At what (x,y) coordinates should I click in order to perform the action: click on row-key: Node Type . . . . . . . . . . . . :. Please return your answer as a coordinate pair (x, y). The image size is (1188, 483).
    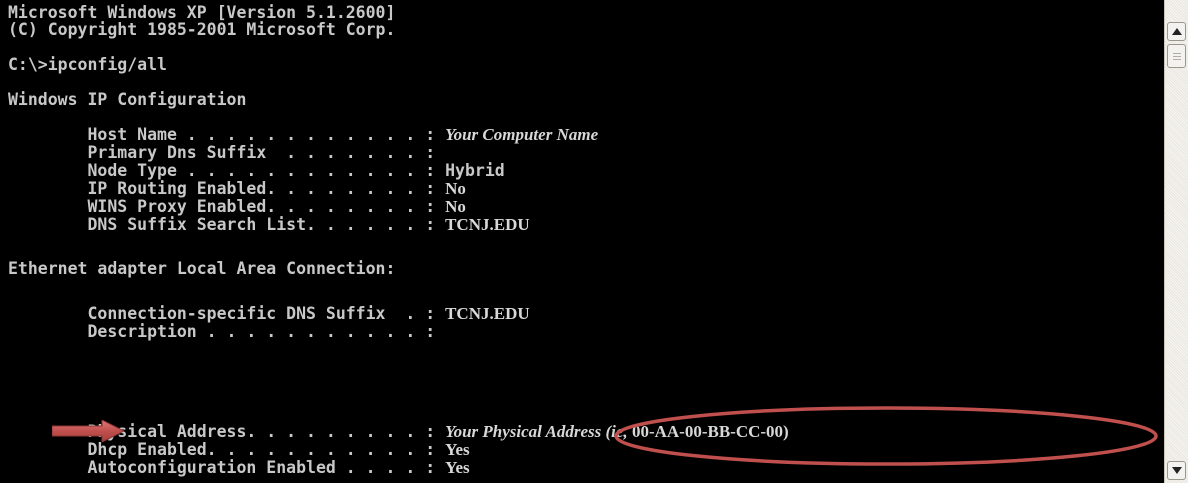
    Looking at the image, I should click on (227, 170).